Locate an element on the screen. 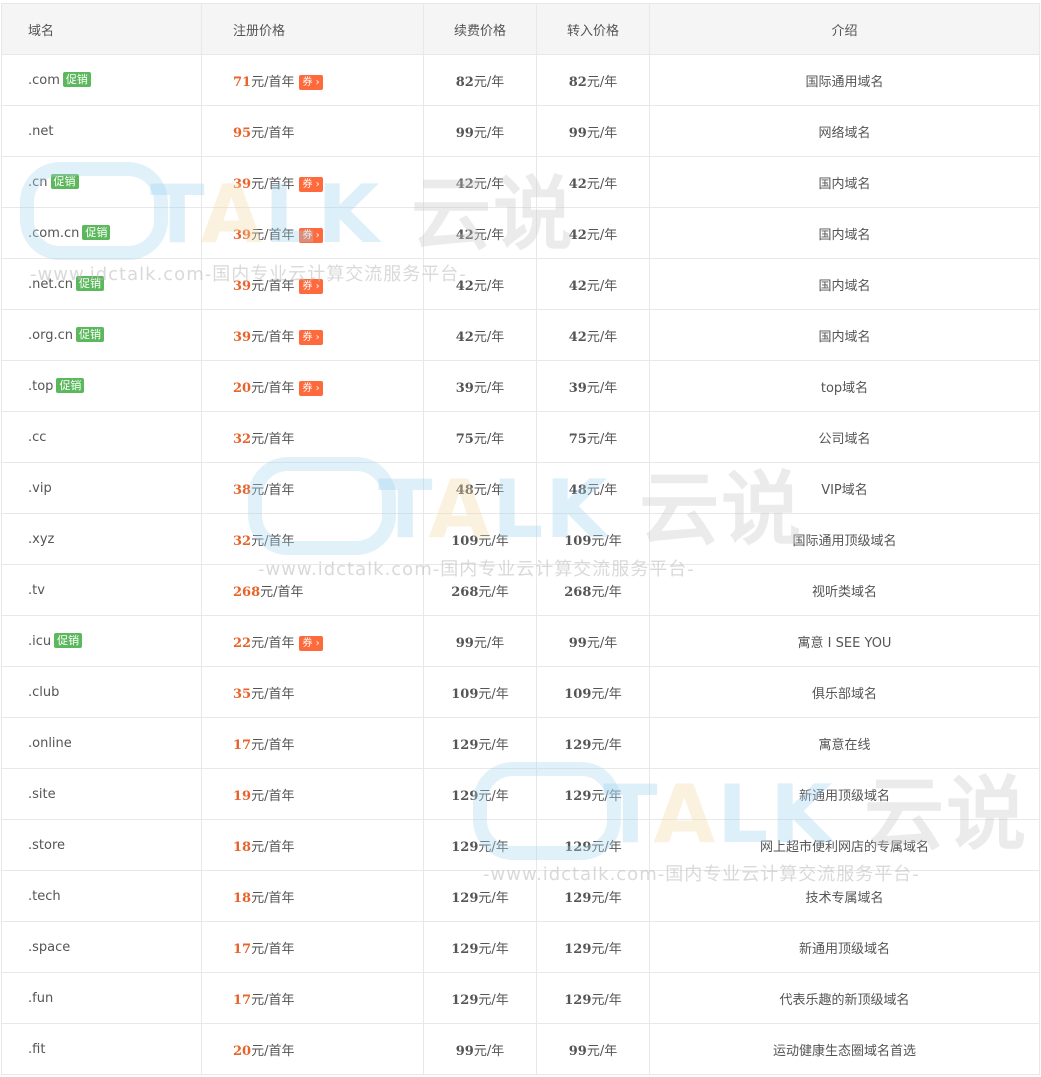 Image resolution: width=1041 pixels, height=1077 pixels. intro-cell: 寓意 I SEE YOU is located at coordinates (844, 641).